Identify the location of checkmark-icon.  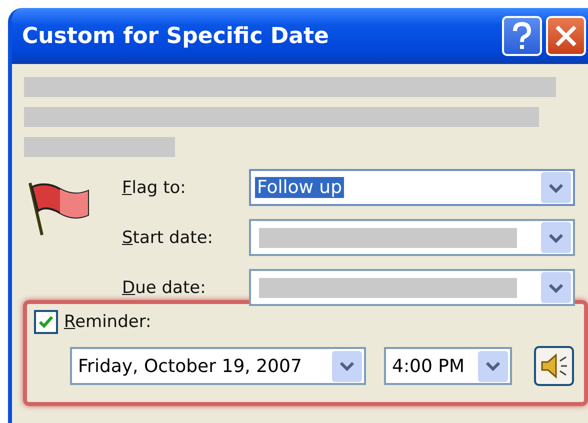
(46, 322).